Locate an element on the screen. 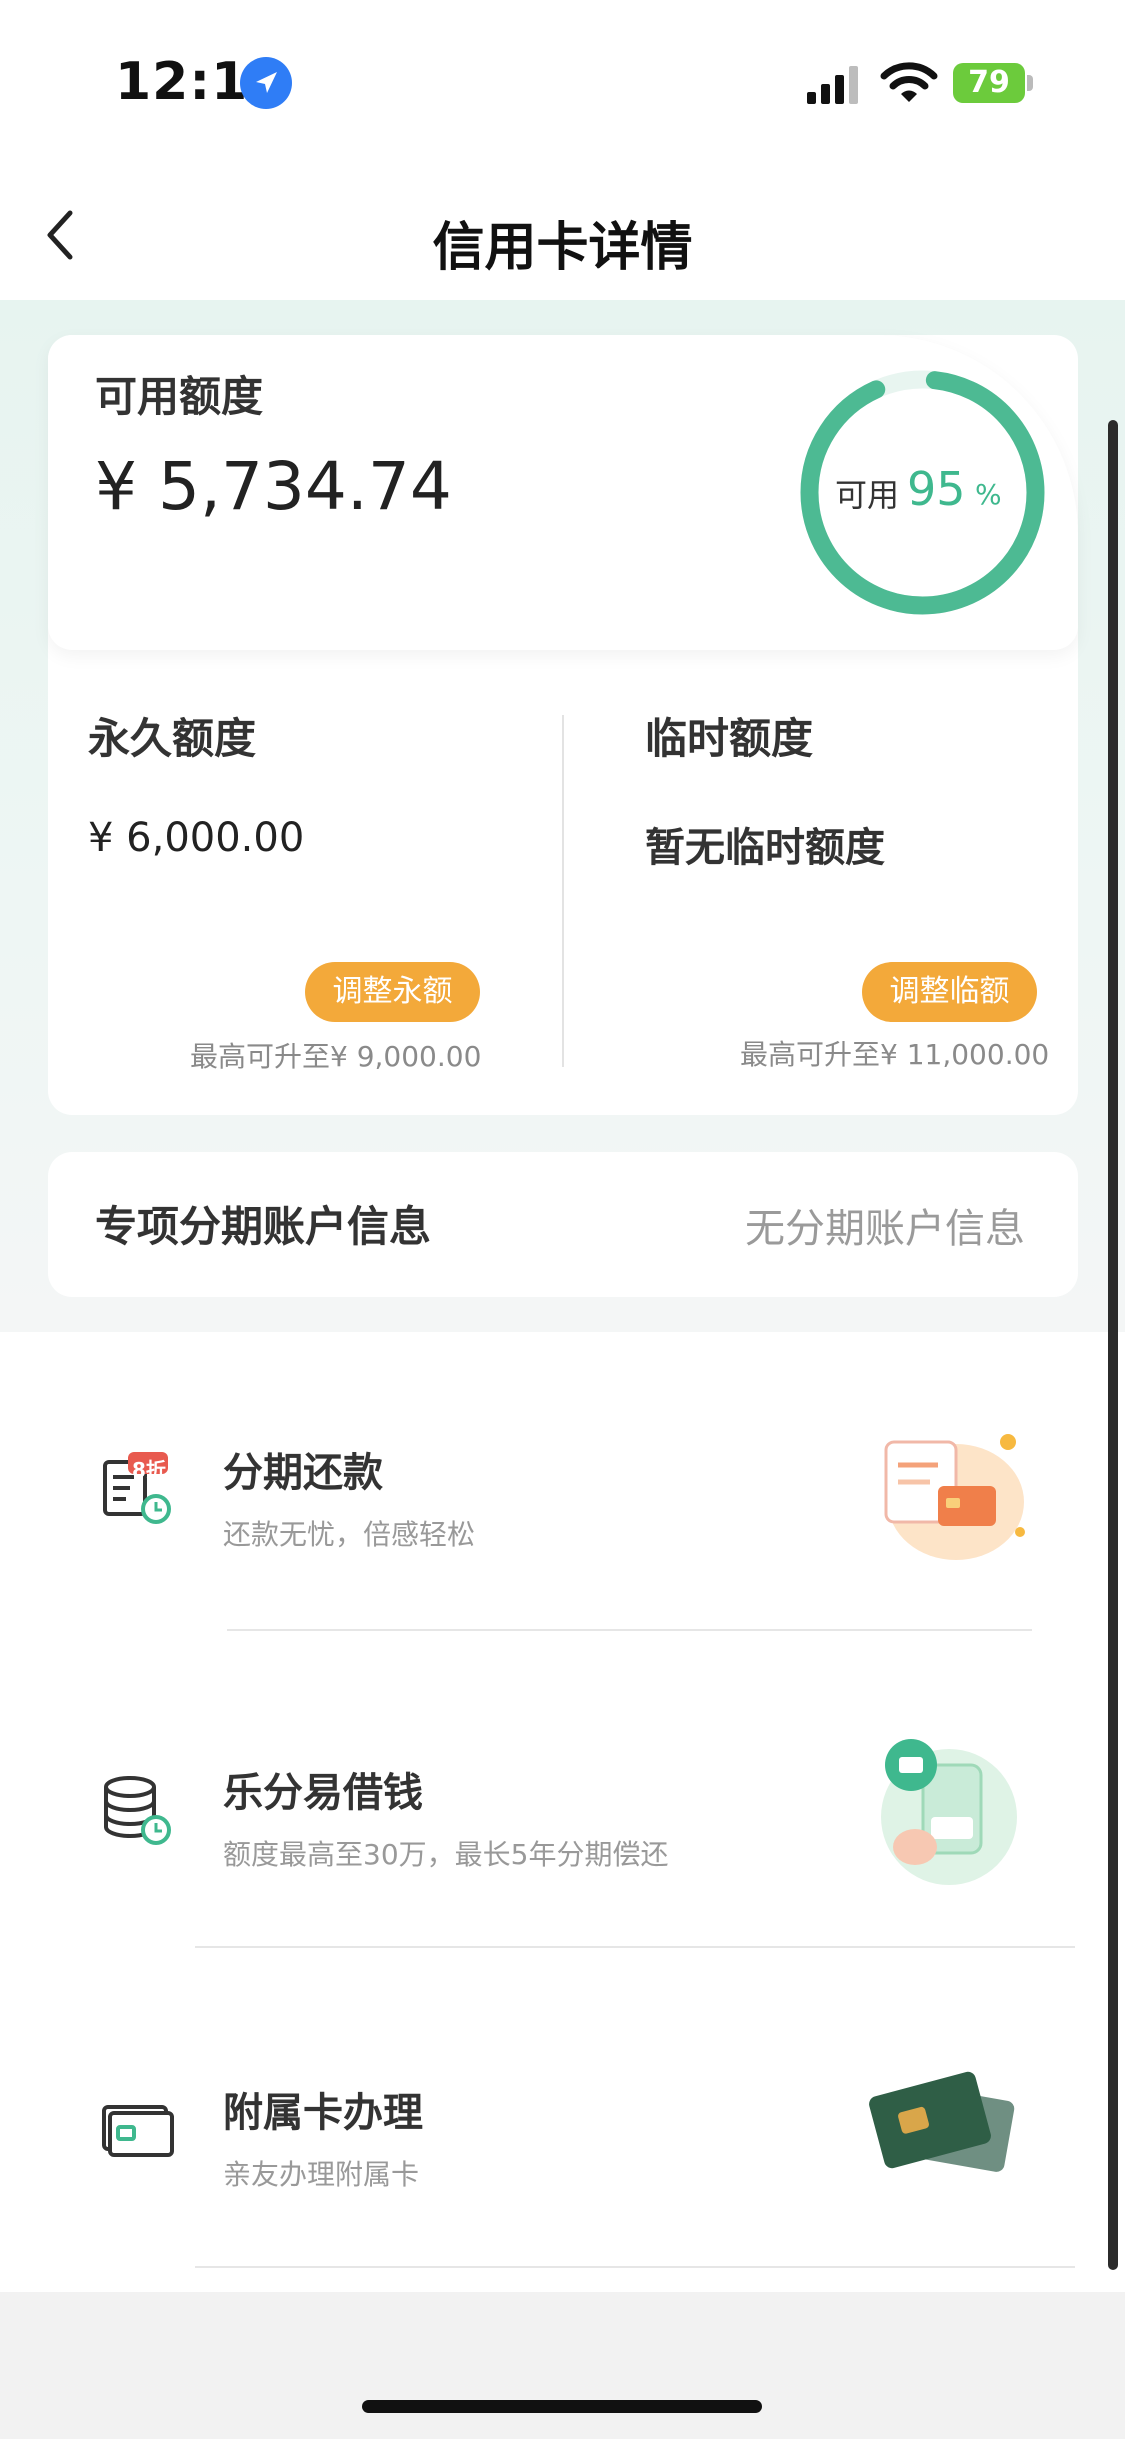 The width and height of the screenshot is (1125, 2439). service-title: 分期还款 is located at coordinates (303, 1473).